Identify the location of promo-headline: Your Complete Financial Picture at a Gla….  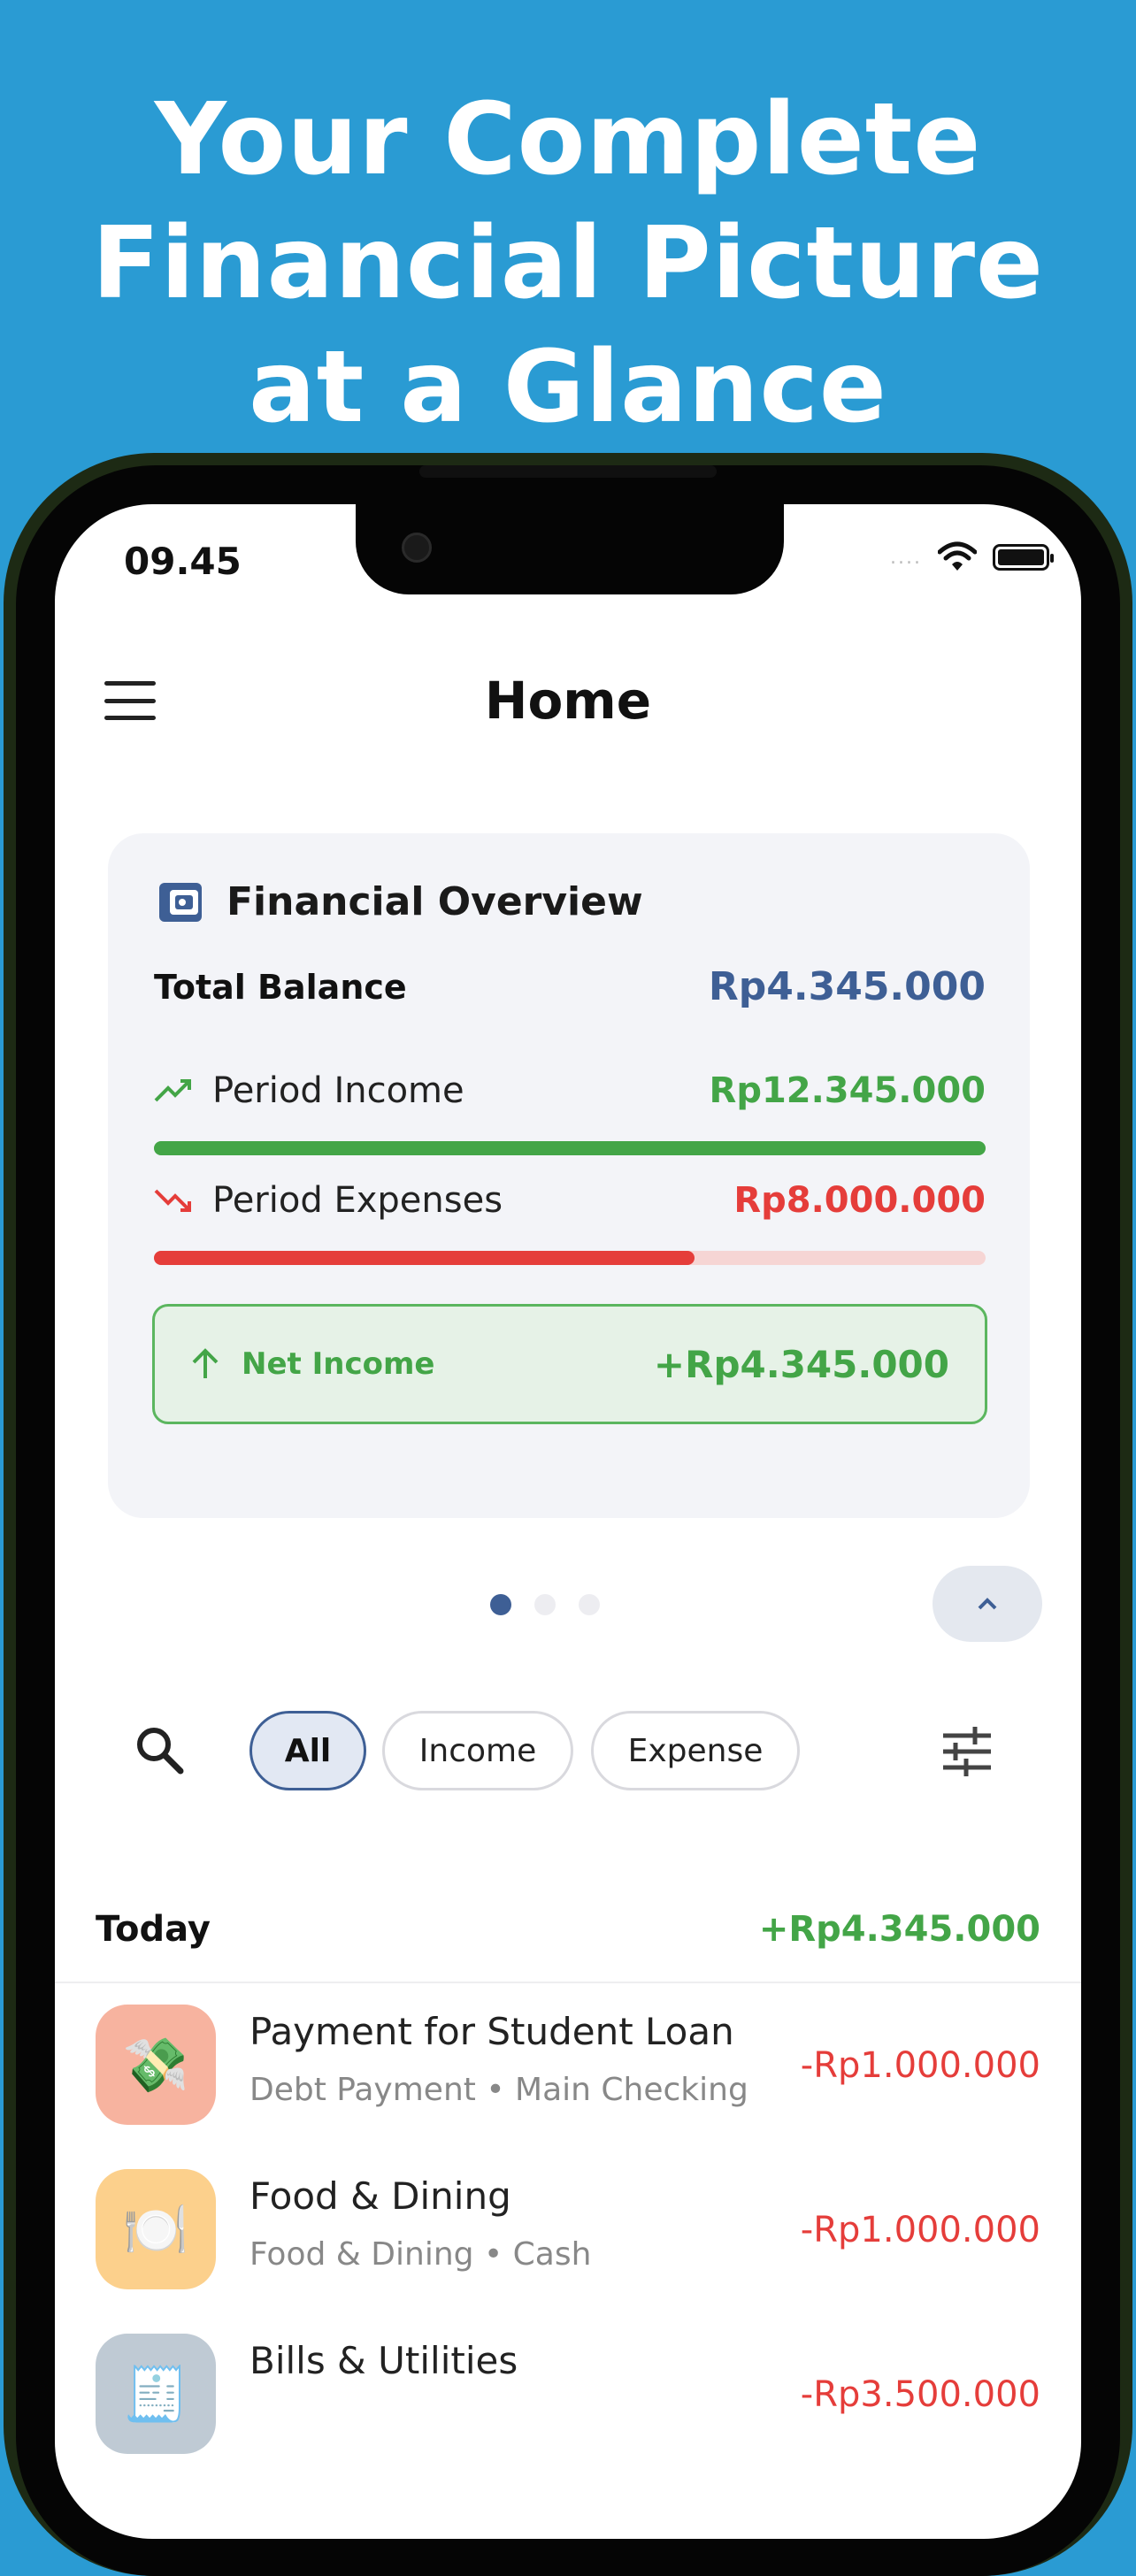
(568, 263).